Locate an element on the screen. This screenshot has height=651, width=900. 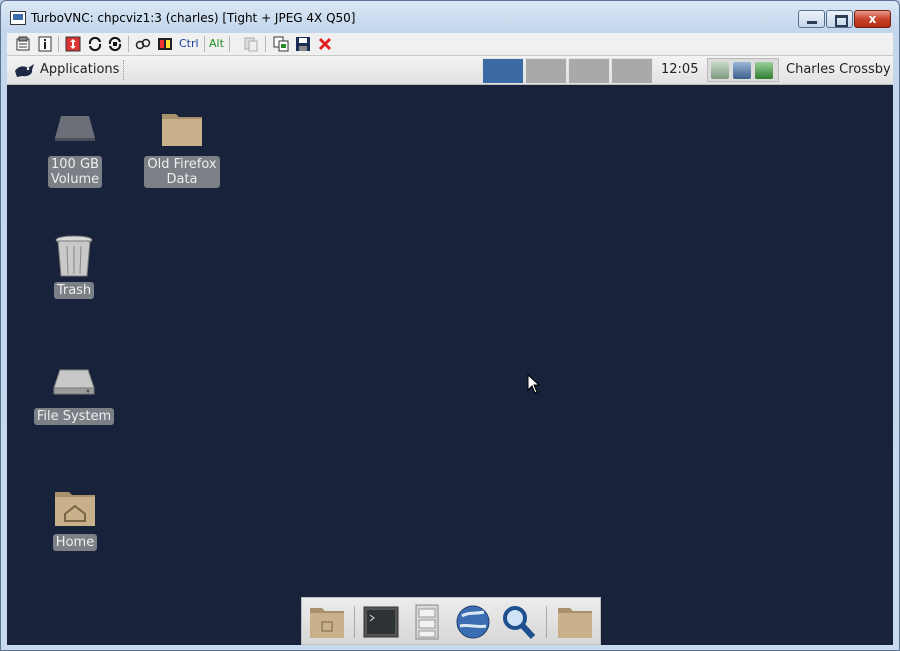
applications-menu-button: Applications is located at coordinates (64, 70).